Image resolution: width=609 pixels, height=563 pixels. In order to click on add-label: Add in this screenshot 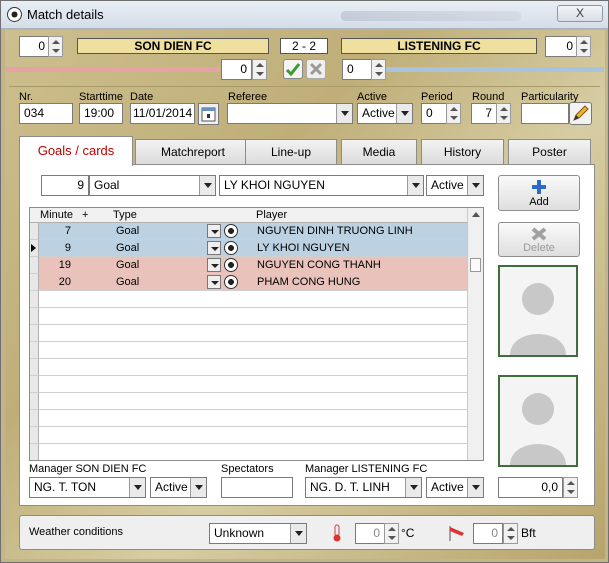, I will do `click(539, 202)`.